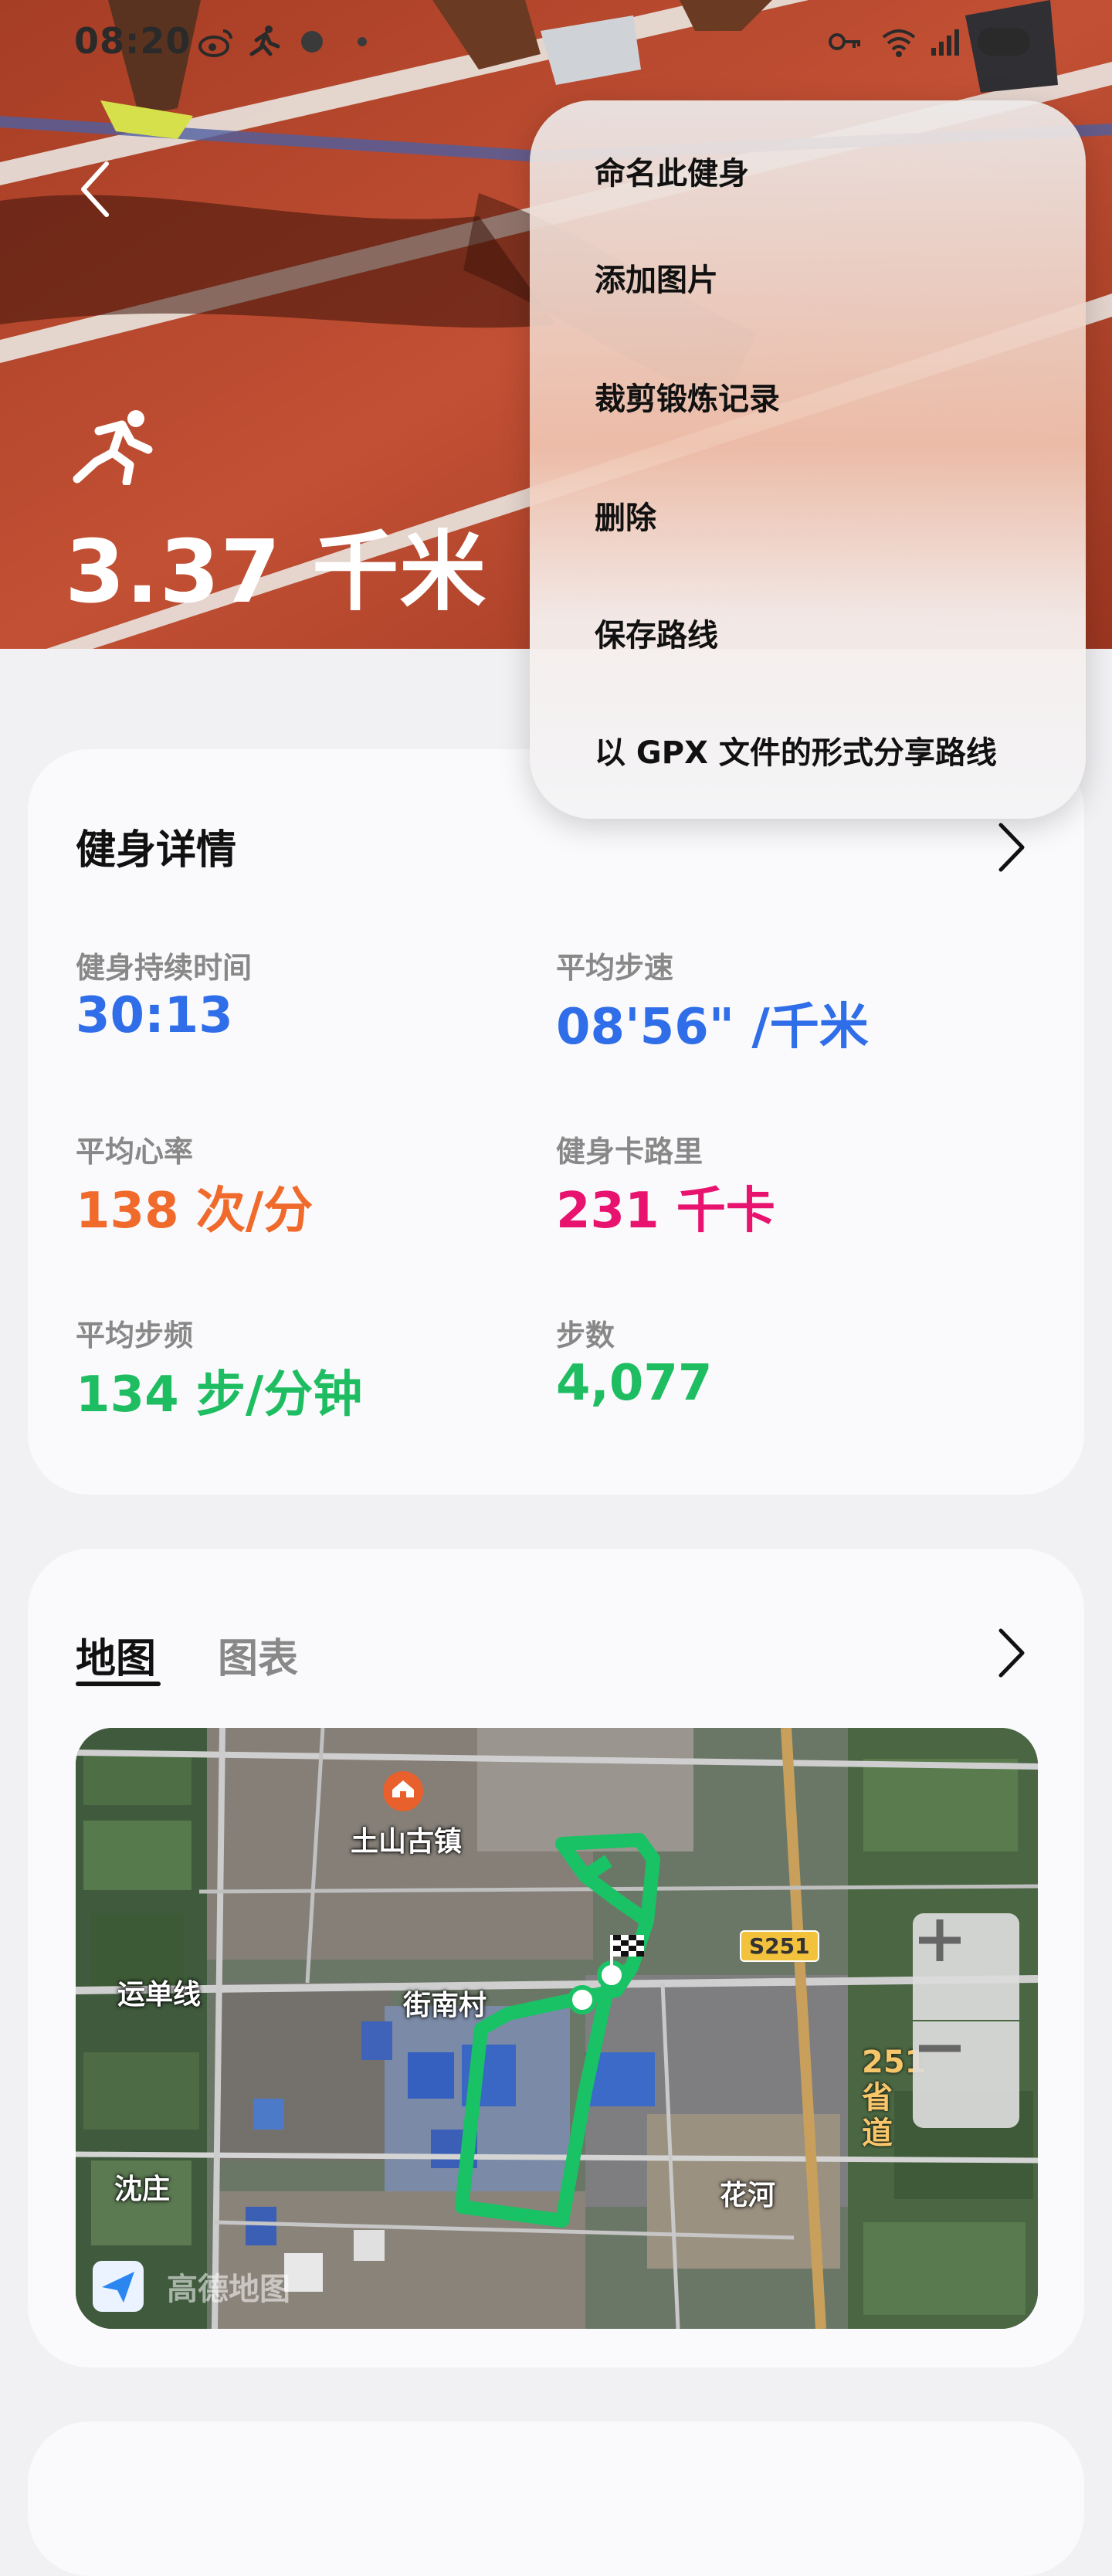 The image size is (1112, 2576). I want to click on plus-icon, so click(940, 1940).